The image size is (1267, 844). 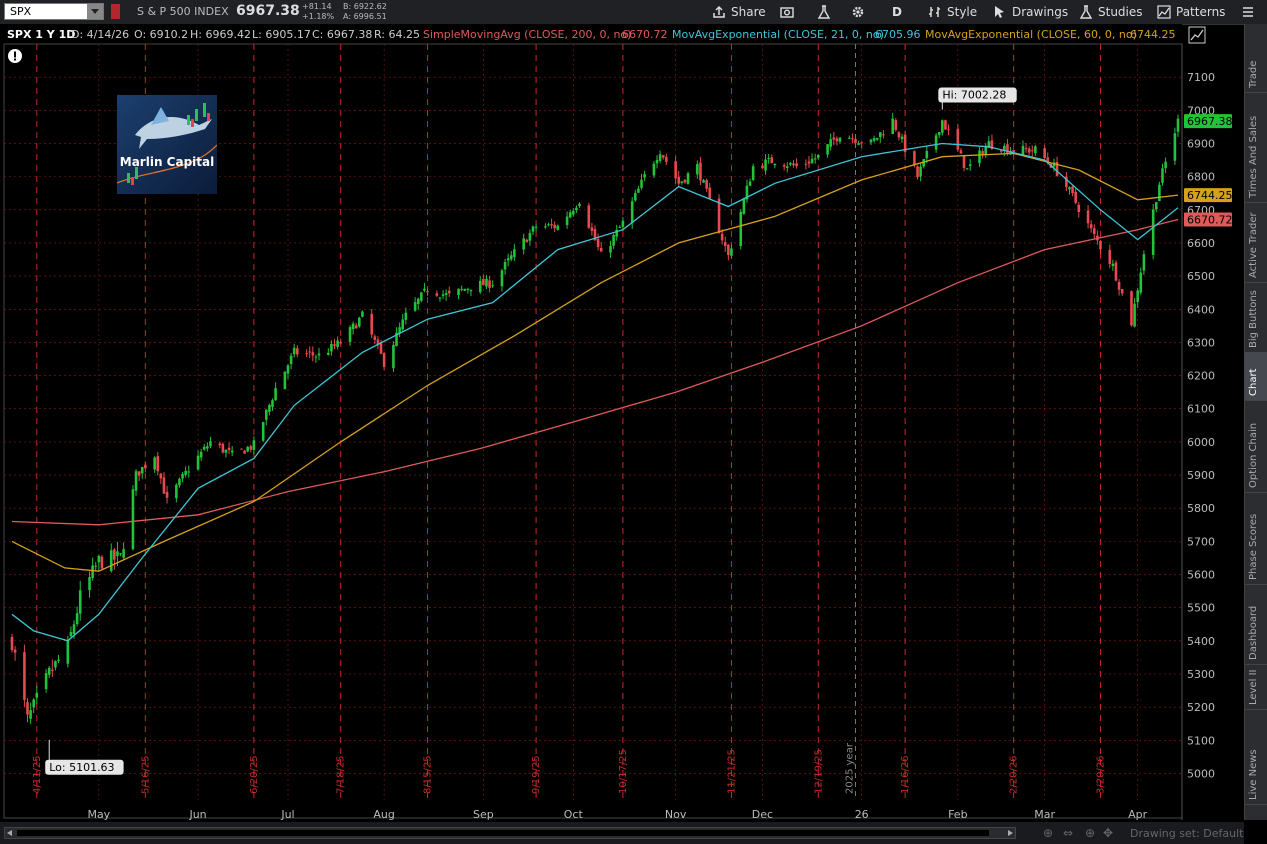 I want to click on logo-text: Marlin Capital, so click(x=167, y=162).